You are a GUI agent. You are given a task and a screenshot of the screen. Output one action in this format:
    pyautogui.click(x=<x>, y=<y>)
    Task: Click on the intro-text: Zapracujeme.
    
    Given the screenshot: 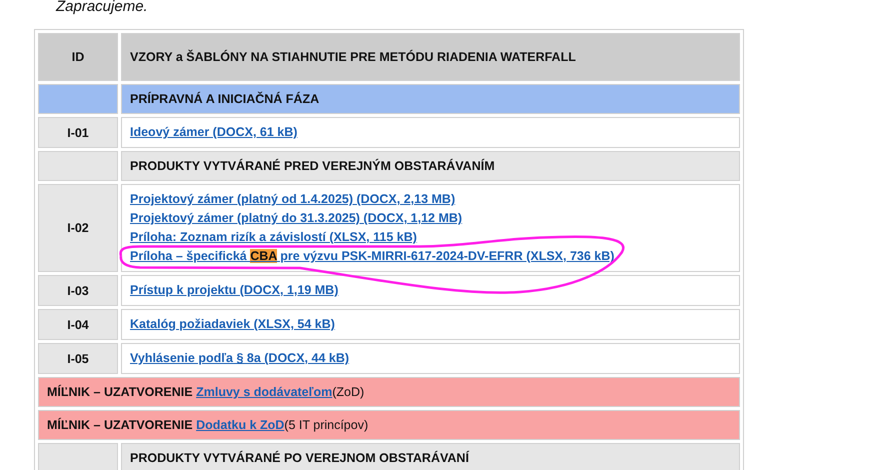 What is the action you would take?
    pyautogui.click(x=102, y=7)
    